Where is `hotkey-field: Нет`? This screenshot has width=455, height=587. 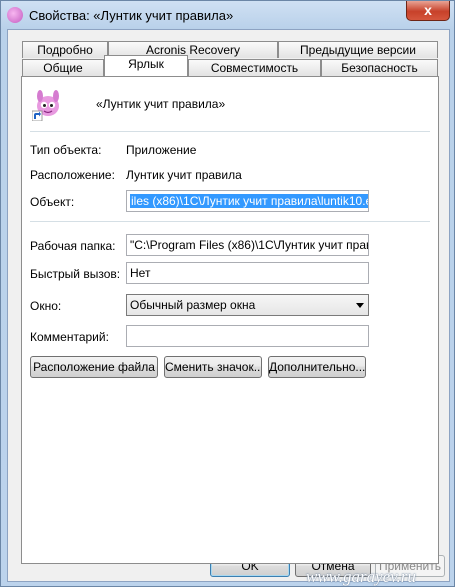 hotkey-field: Нет is located at coordinates (247, 273).